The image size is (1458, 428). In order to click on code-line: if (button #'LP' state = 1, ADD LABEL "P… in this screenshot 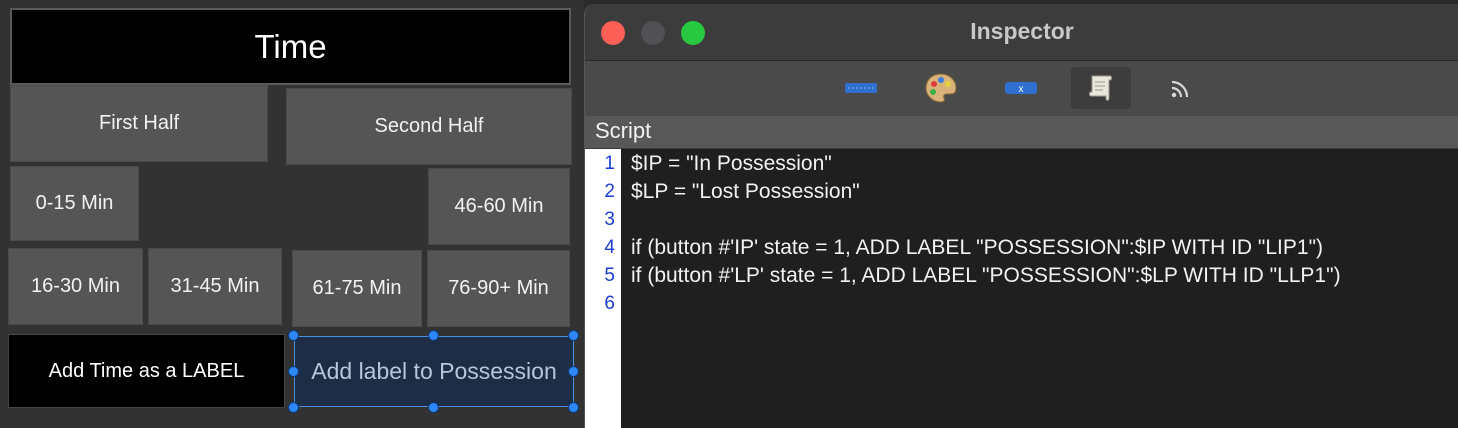, I will do `click(986, 276)`.